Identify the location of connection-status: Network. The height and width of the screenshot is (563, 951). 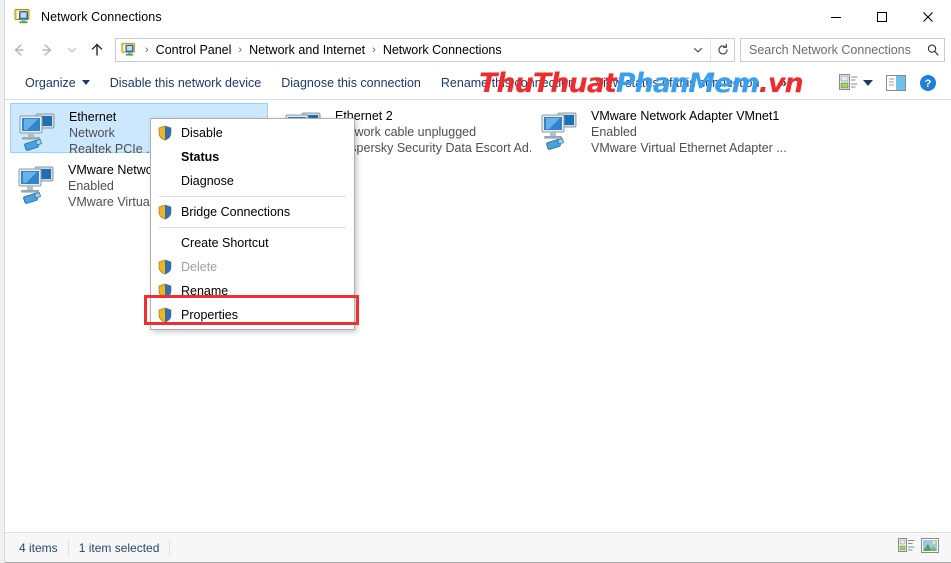
(92, 133).